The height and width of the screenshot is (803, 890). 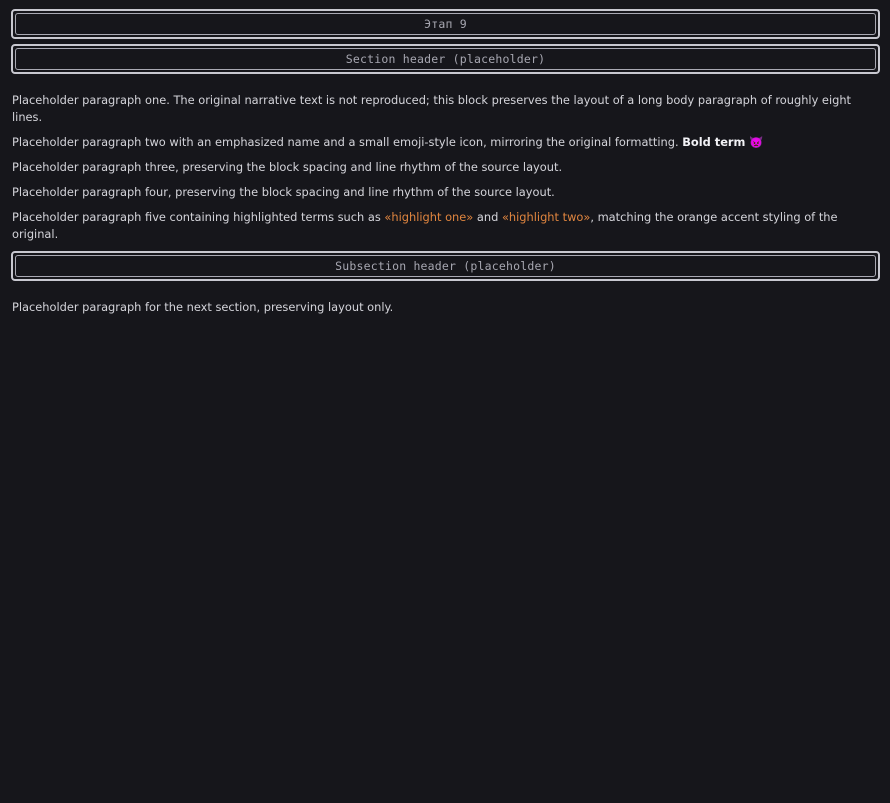 What do you see at coordinates (714, 142) in the screenshot?
I see `bold-term: Bold term` at bounding box center [714, 142].